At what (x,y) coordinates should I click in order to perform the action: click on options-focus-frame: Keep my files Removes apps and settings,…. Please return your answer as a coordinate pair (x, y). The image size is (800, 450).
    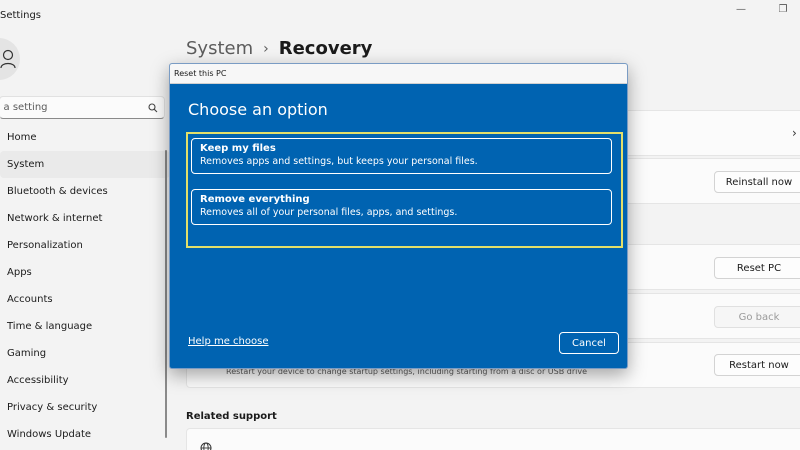
    Looking at the image, I should click on (404, 190).